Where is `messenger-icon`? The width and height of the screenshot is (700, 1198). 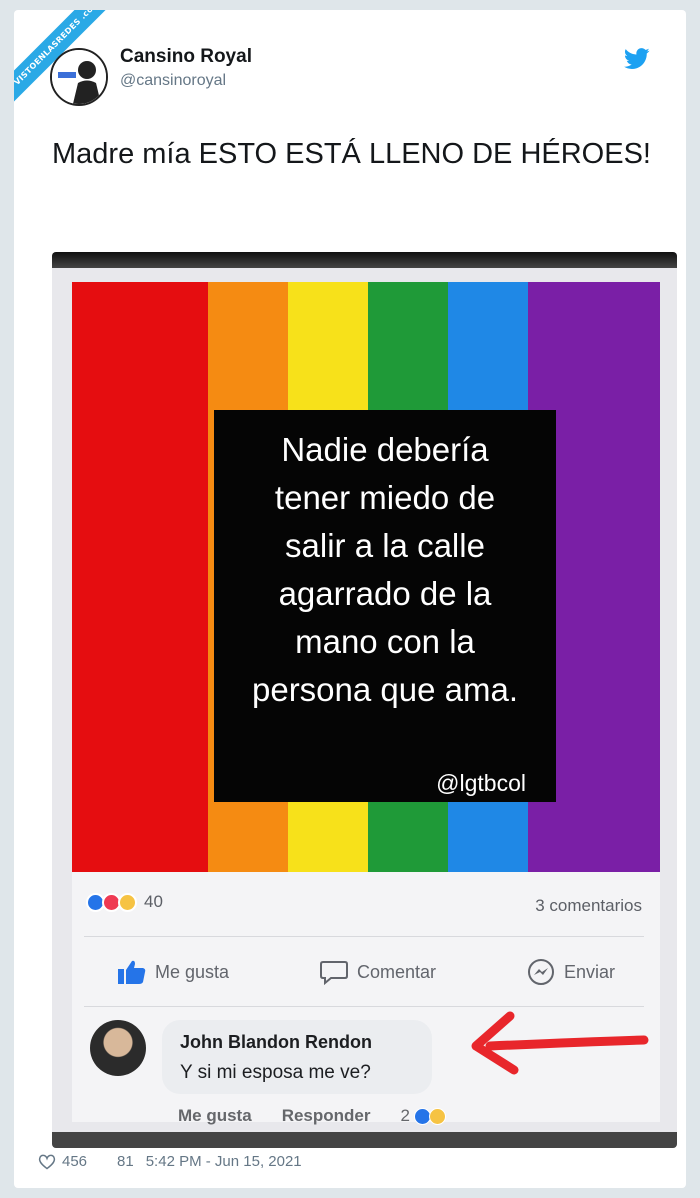 messenger-icon is located at coordinates (540, 972).